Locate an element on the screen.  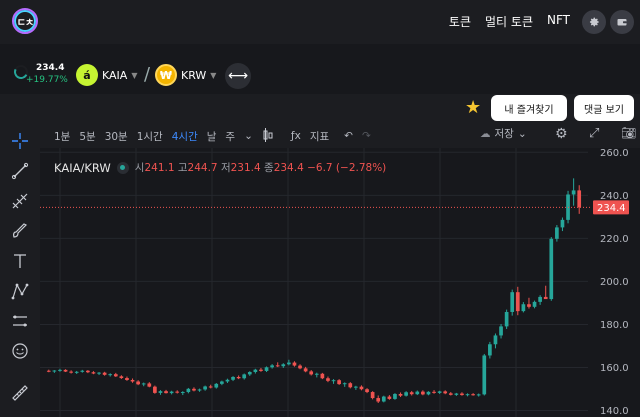
measure-tool is located at coordinates (20, 321).